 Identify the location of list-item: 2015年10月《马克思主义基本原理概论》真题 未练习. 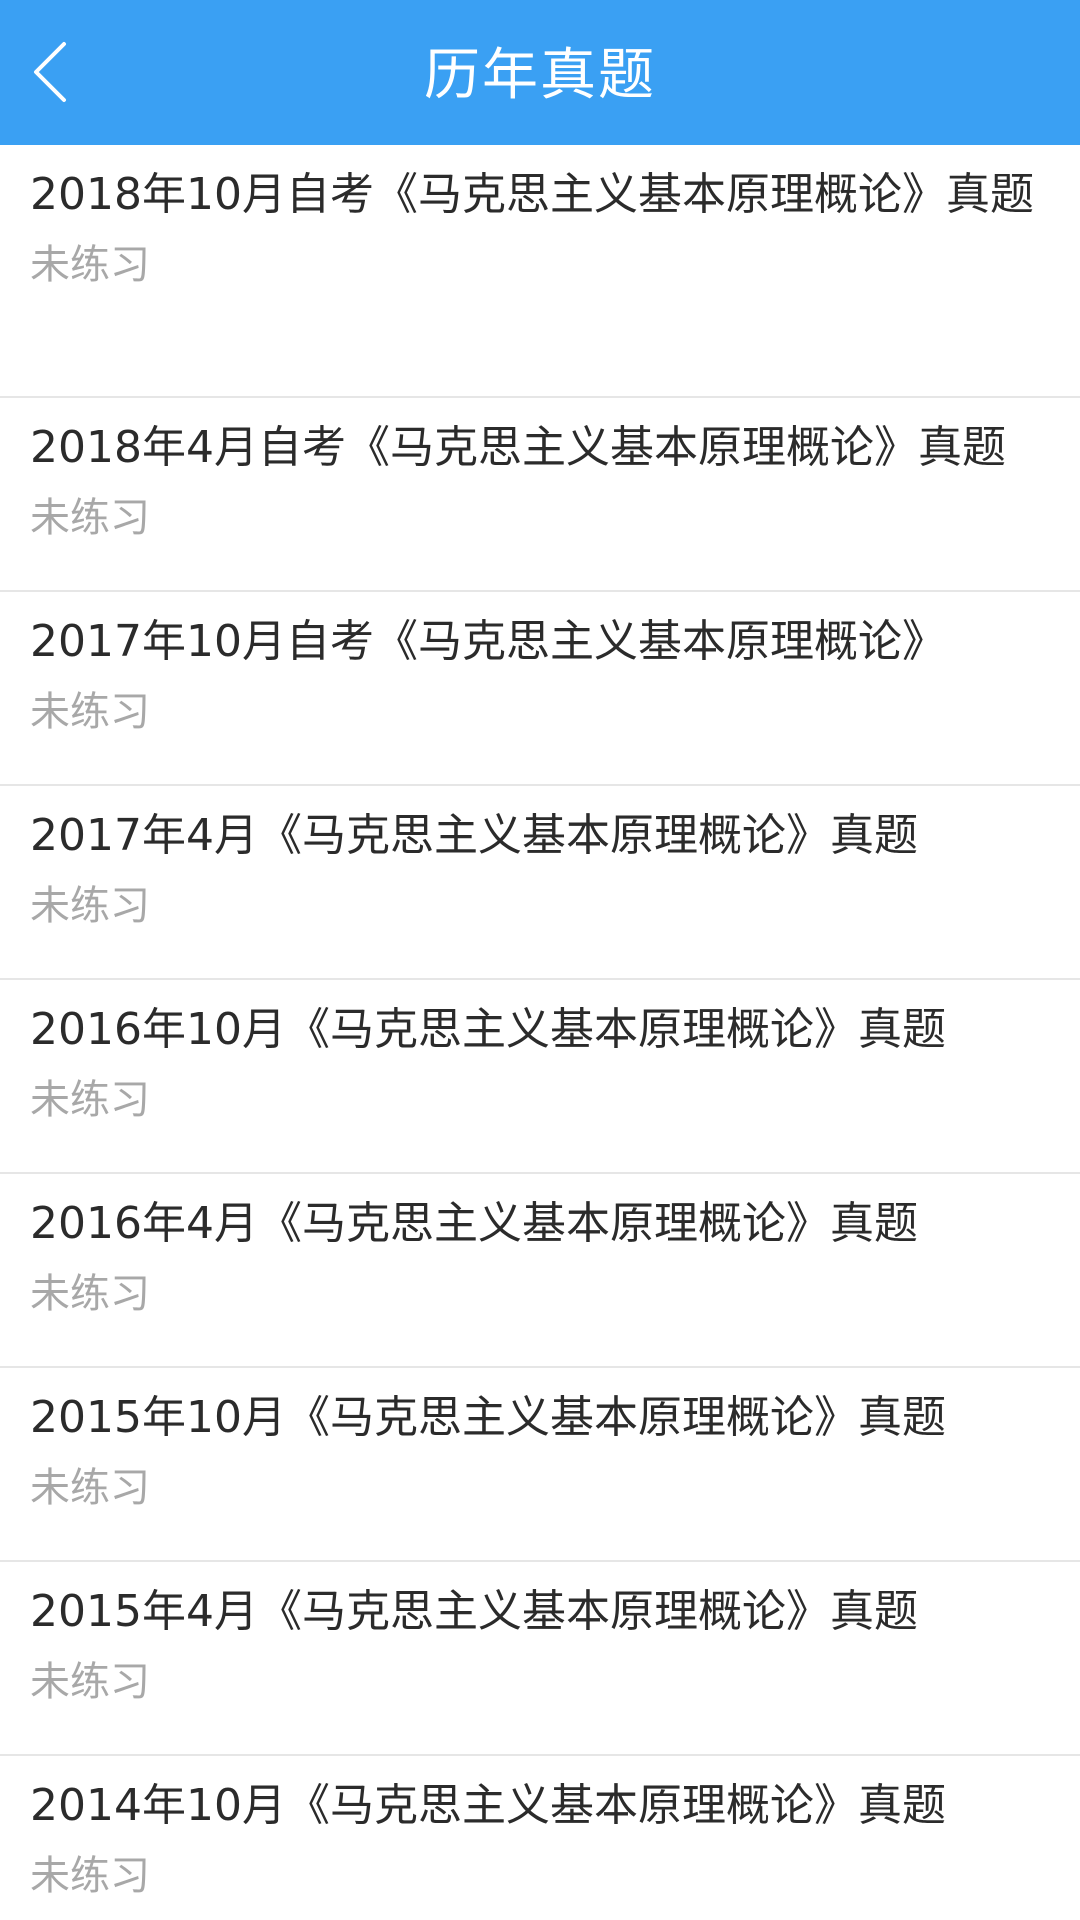
(540, 1465).